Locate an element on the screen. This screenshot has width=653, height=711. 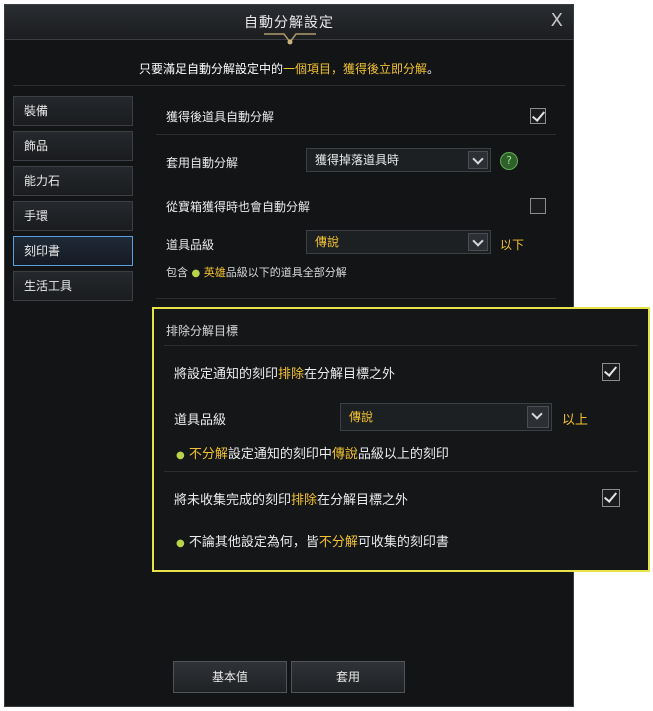
note1-highlight-2: 傳說 is located at coordinates (344, 454).